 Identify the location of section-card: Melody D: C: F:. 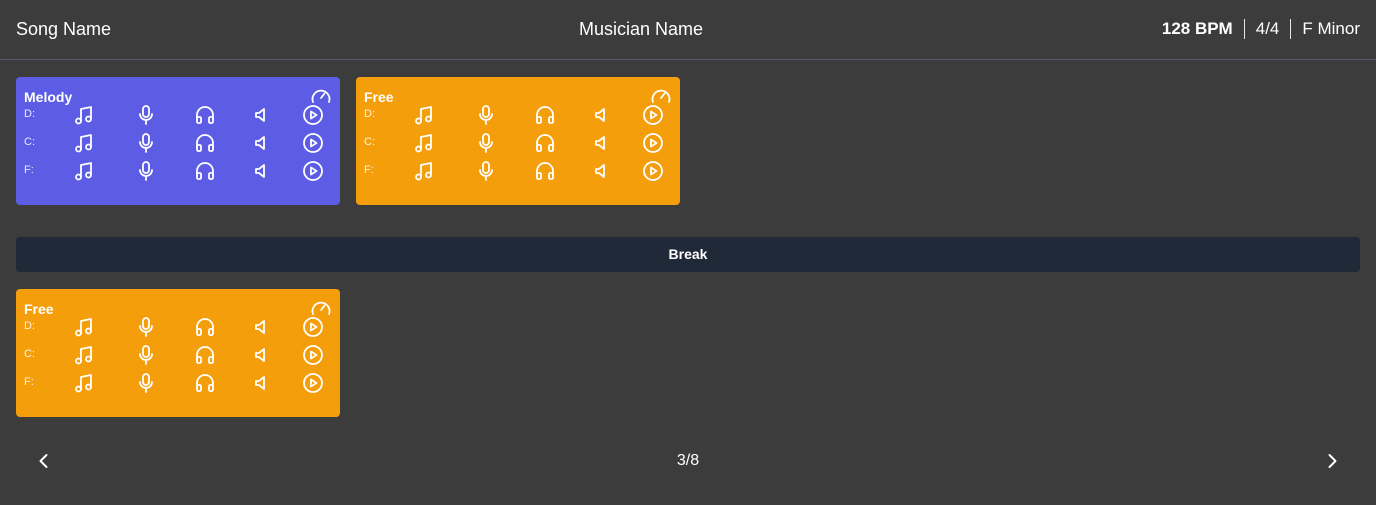
(178, 141).